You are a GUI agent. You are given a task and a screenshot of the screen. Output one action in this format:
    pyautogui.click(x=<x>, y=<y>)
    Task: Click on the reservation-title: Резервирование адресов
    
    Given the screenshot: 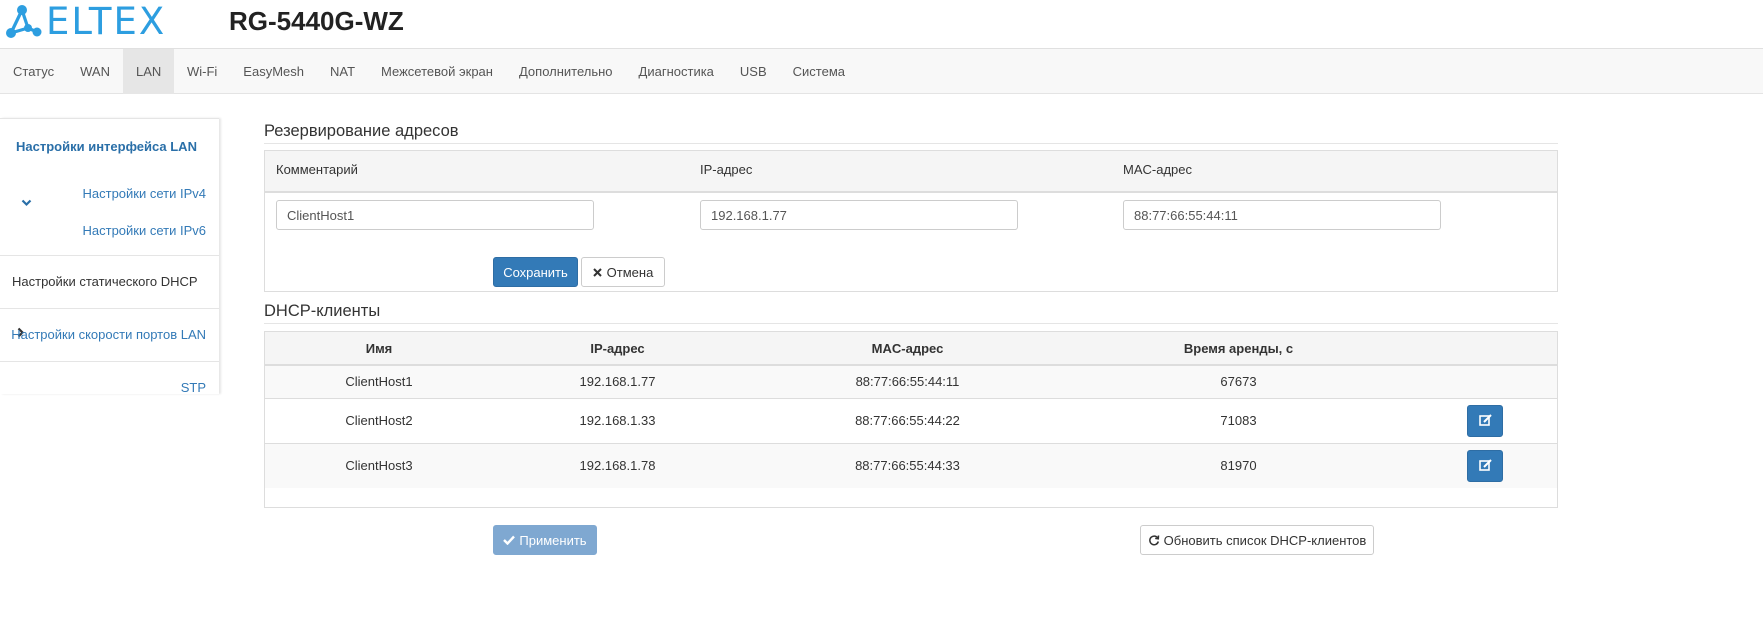 What is the action you would take?
    pyautogui.click(x=361, y=131)
    